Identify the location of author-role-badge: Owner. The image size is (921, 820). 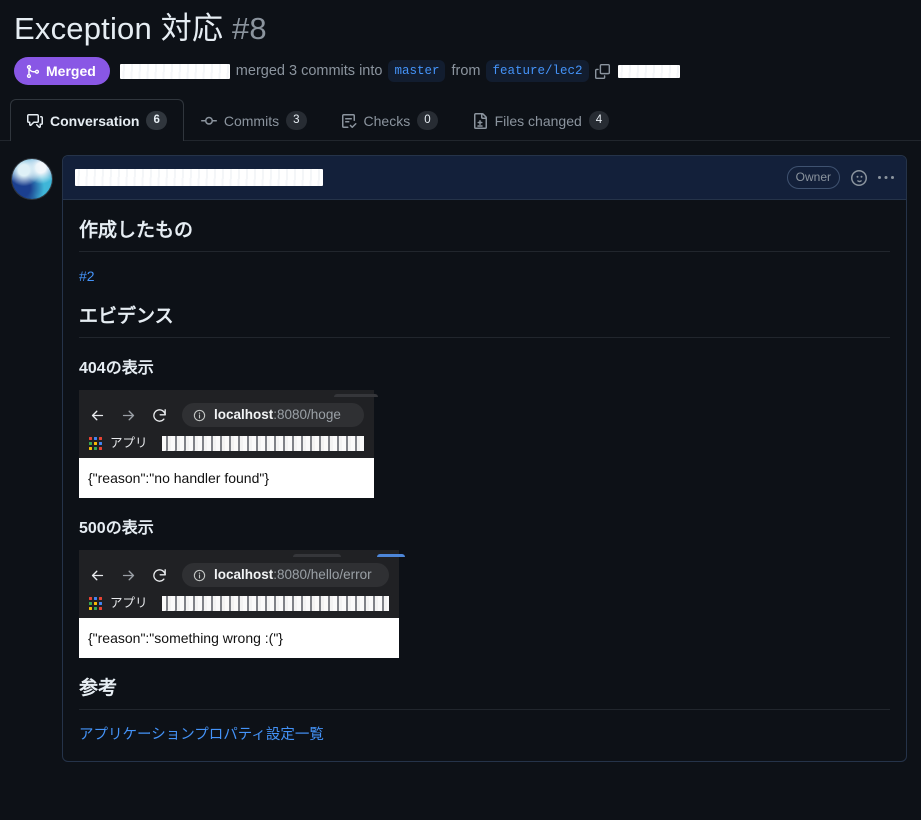
(813, 177).